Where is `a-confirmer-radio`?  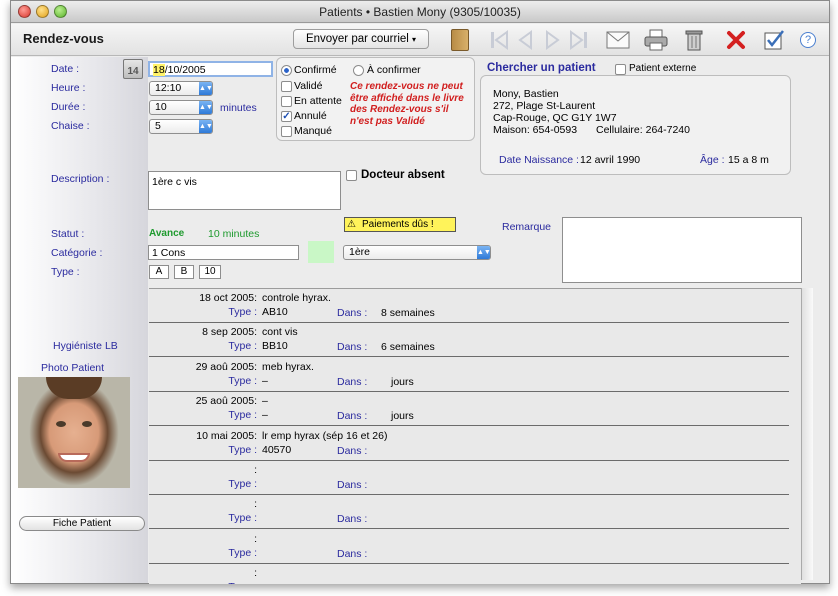
a-confirmer-radio is located at coordinates (358, 70).